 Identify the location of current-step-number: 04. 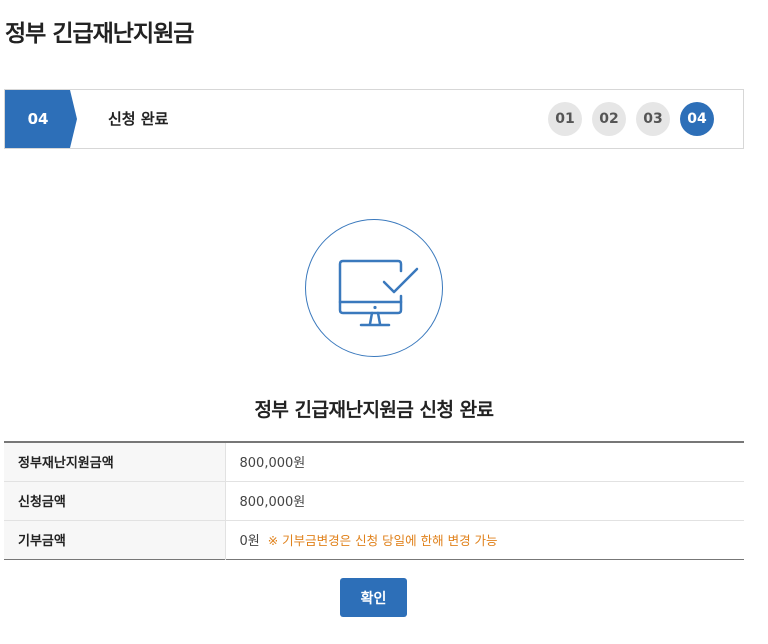
(38, 119).